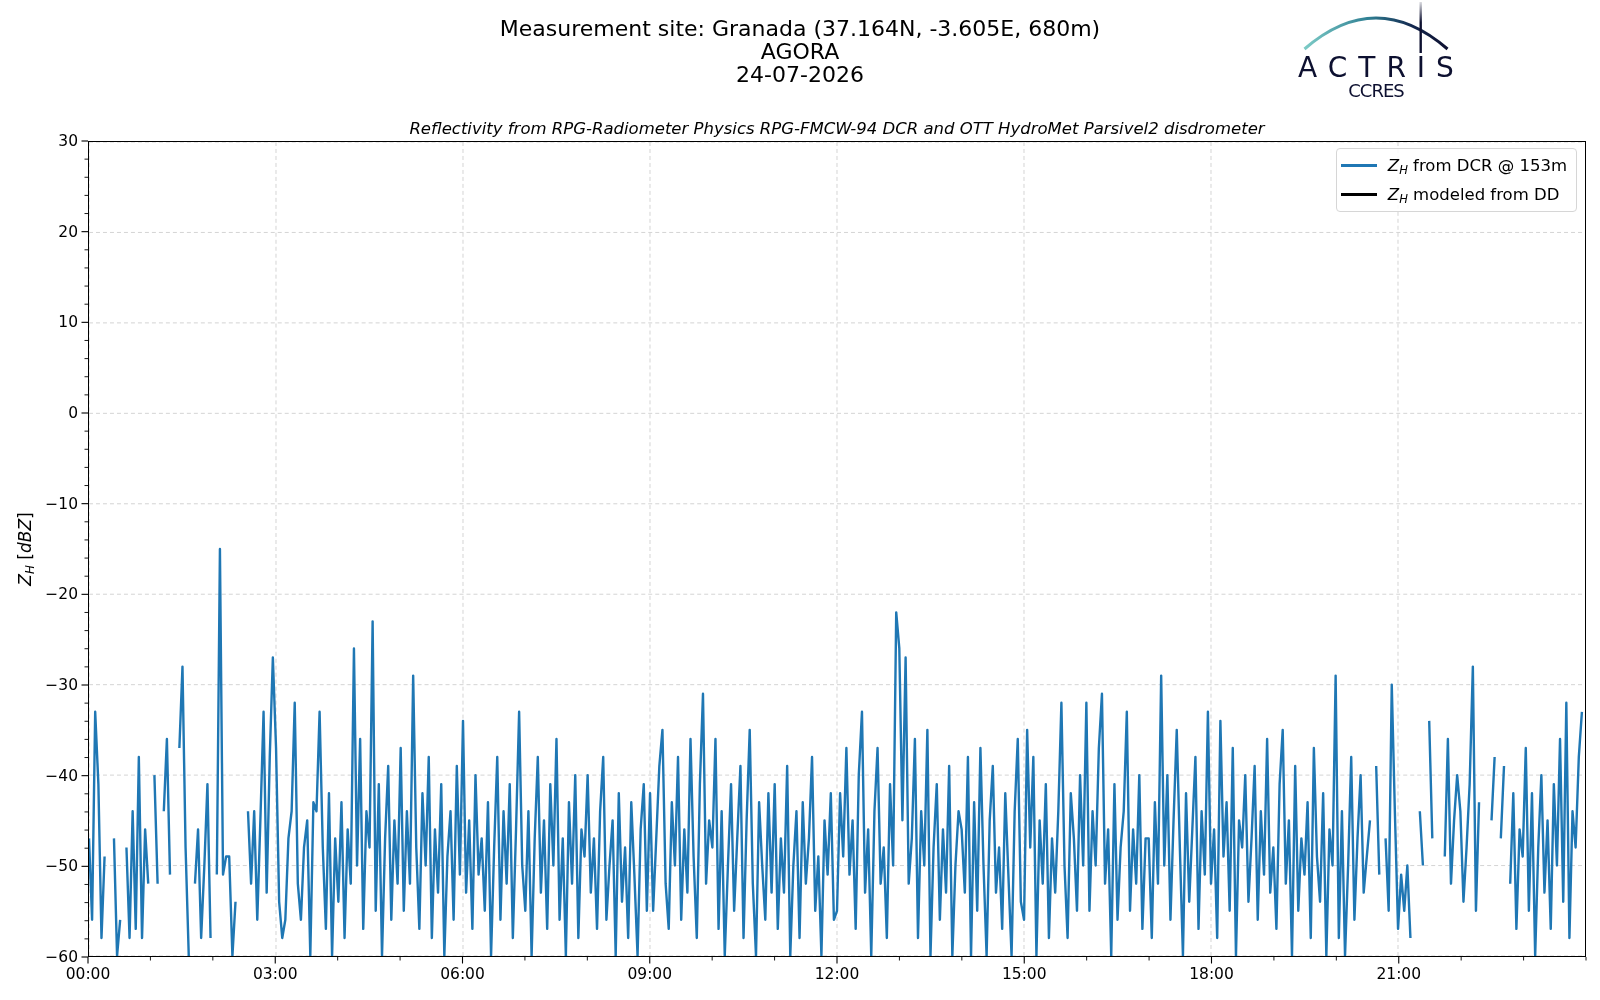 This screenshot has height=1000, width=1600. Describe the element at coordinates (73, 413) in the screenshot. I see `y-tick-label: 0` at that location.